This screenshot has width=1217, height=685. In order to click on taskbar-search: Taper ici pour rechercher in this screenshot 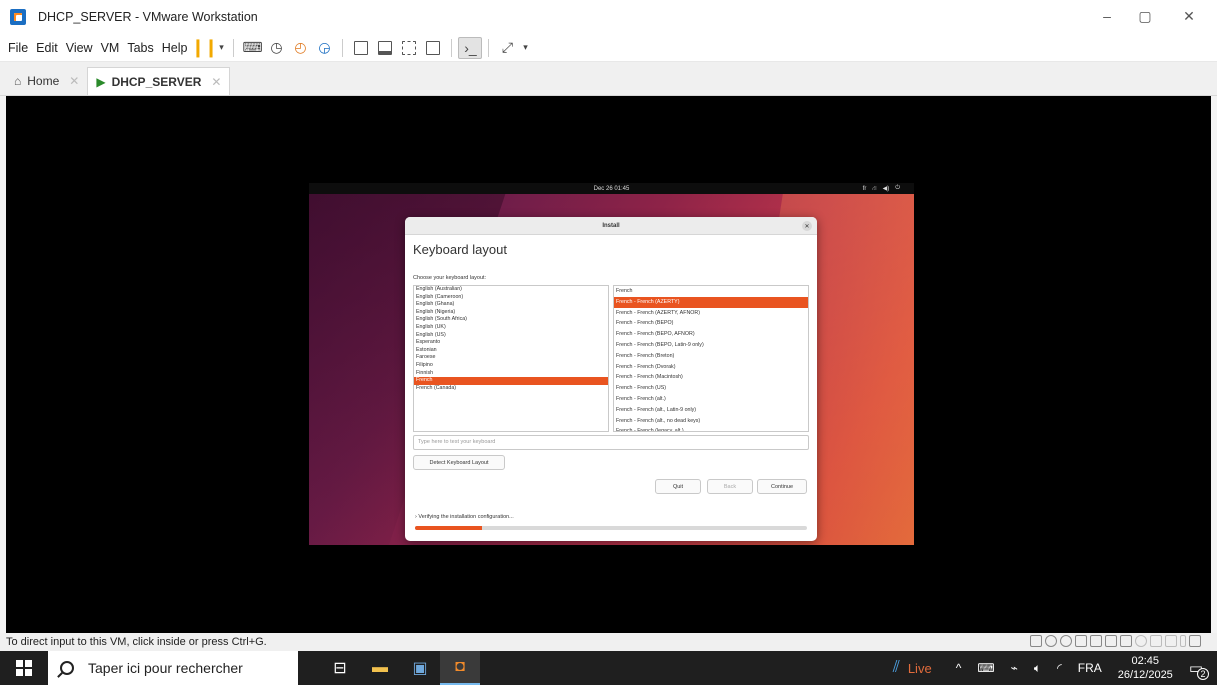, I will do `click(173, 668)`.